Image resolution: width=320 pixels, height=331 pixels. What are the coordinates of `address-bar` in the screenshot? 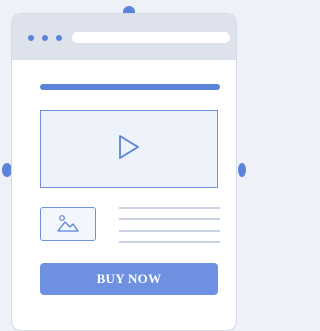 It's located at (151, 37).